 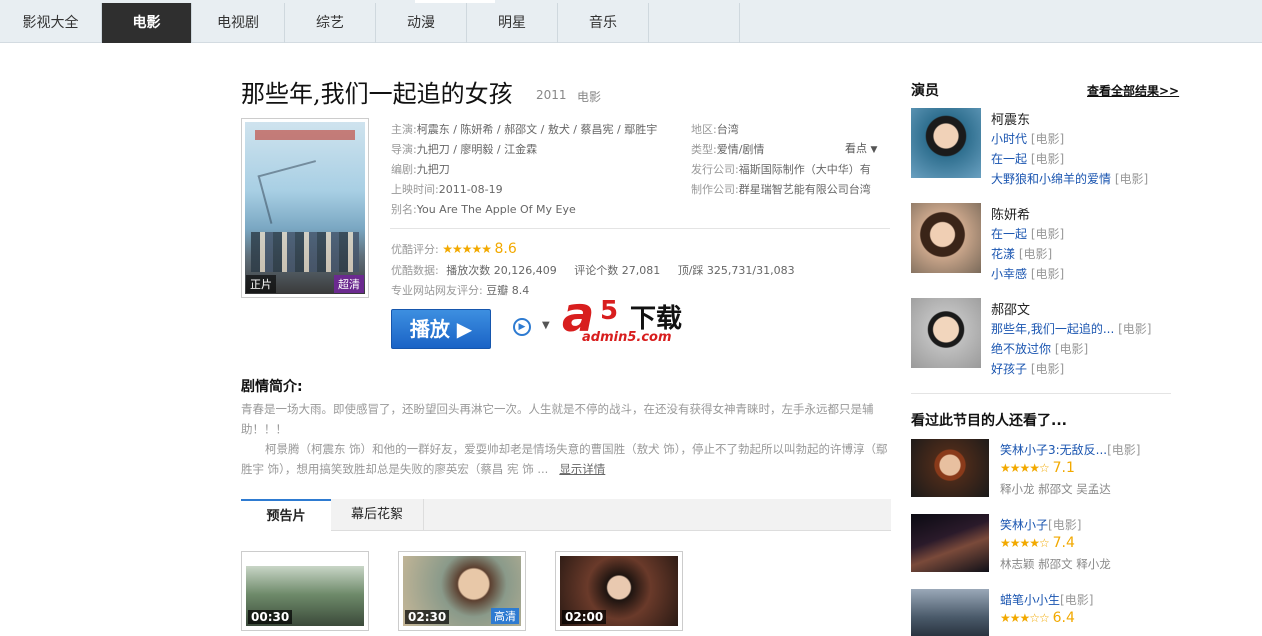 What do you see at coordinates (1009, 274) in the screenshot?
I see `actor-work-title: 小幸感` at bounding box center [1009, 274].